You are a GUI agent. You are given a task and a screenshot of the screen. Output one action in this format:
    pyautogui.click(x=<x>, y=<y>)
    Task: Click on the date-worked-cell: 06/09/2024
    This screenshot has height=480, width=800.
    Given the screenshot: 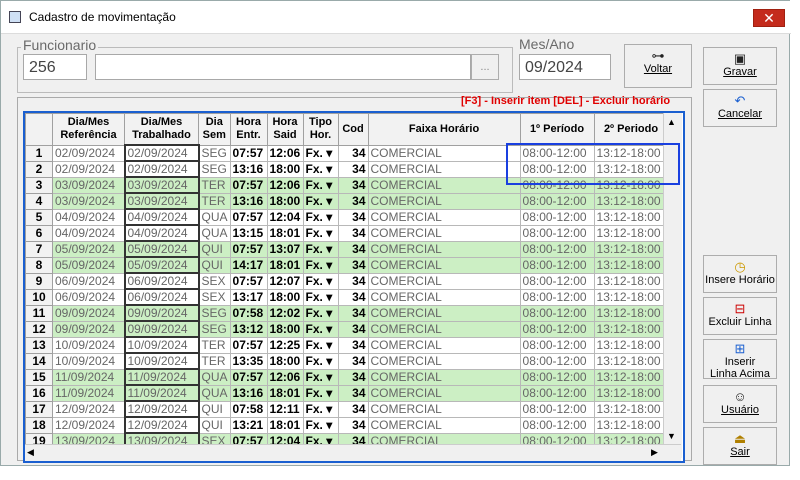 What is the action you would take?
    pyautogui.click(x=161, y=297)
    